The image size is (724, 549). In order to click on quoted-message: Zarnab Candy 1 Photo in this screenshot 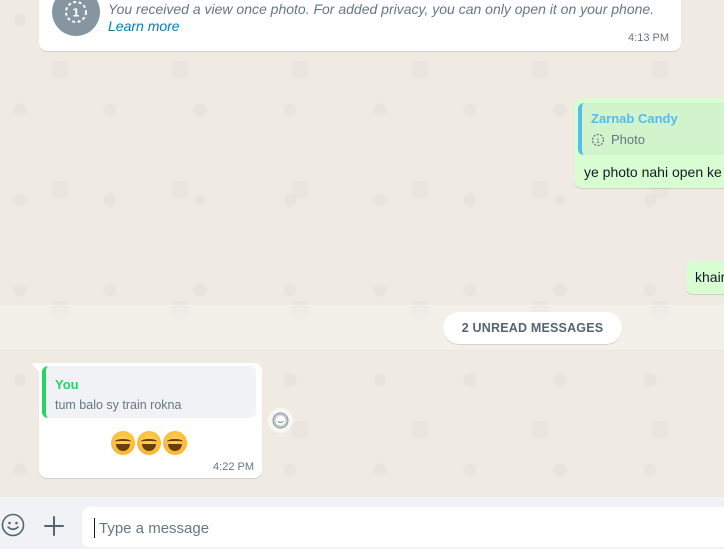, I will do `click(651, 129)`.